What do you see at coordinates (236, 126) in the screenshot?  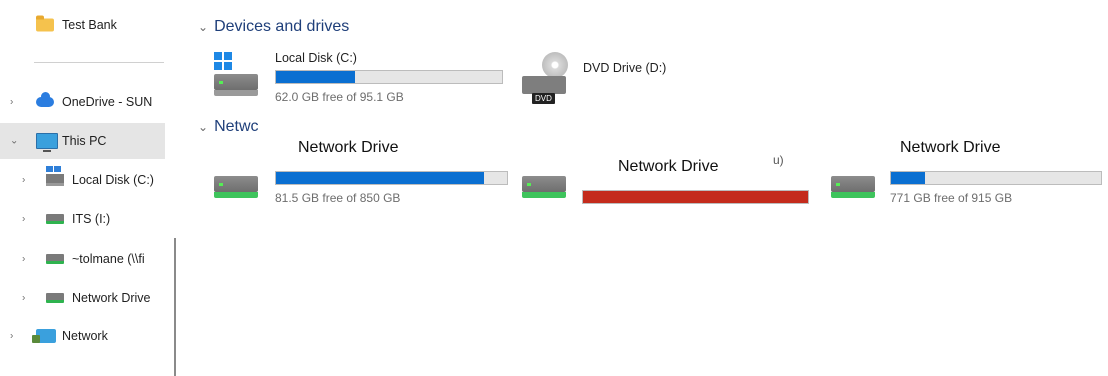 I see `group-title: Netwc` at bounding box center [236, 126].